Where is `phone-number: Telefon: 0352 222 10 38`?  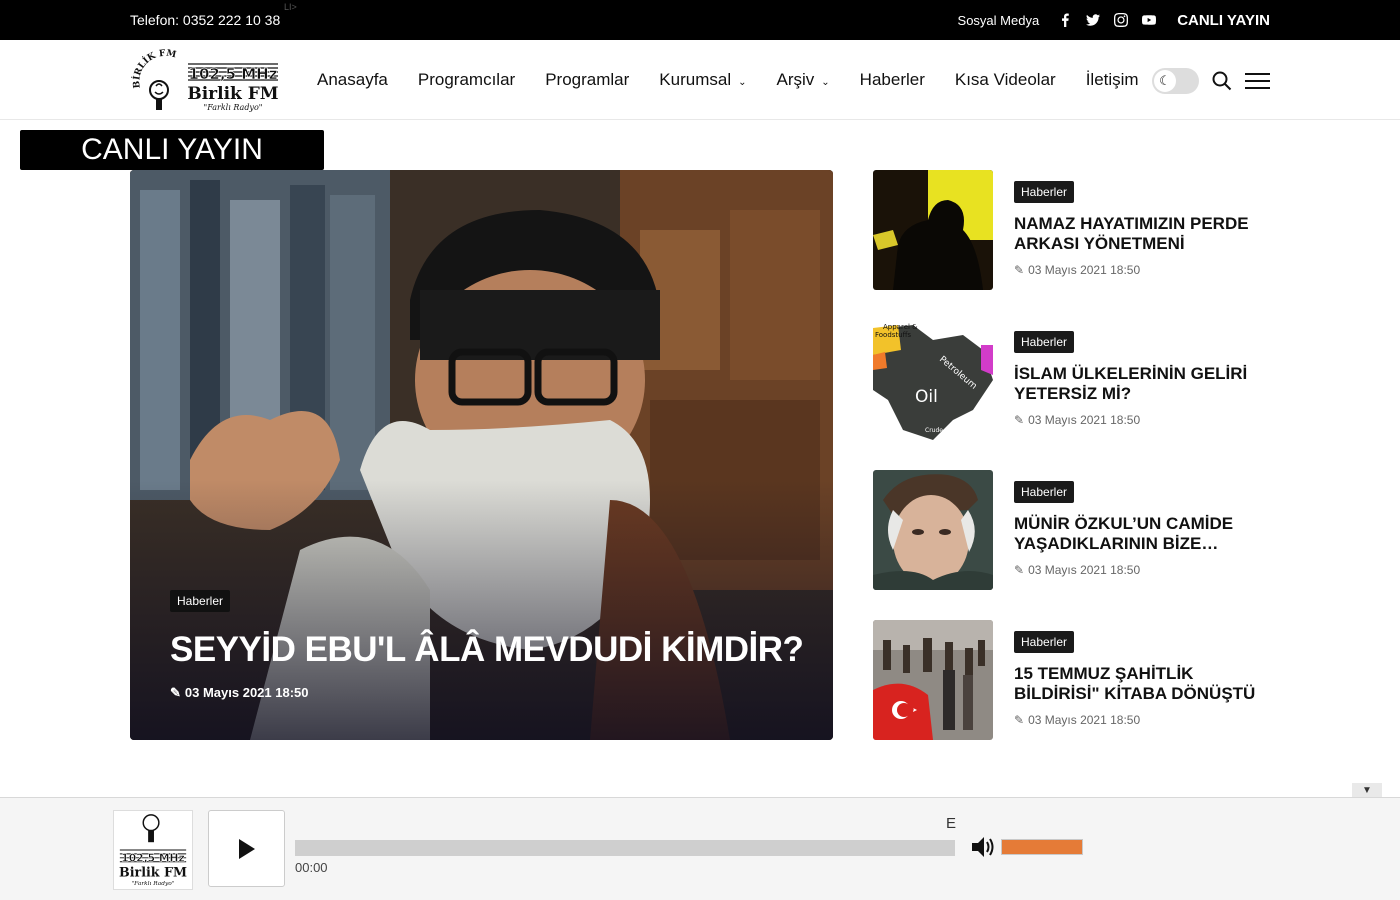 phone-number: Telefon: 0352 222 10 38 is located at coordinates (205, 20).